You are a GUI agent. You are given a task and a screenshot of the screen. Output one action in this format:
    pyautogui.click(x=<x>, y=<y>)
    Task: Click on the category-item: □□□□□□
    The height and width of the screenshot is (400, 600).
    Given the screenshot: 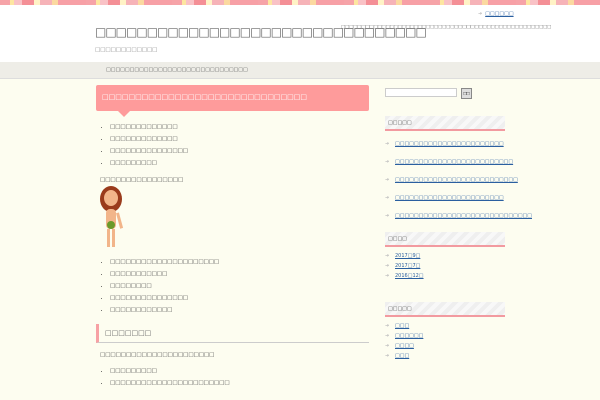 What is the action you would take?
    pyautogui.click(x=445, y=336)
    